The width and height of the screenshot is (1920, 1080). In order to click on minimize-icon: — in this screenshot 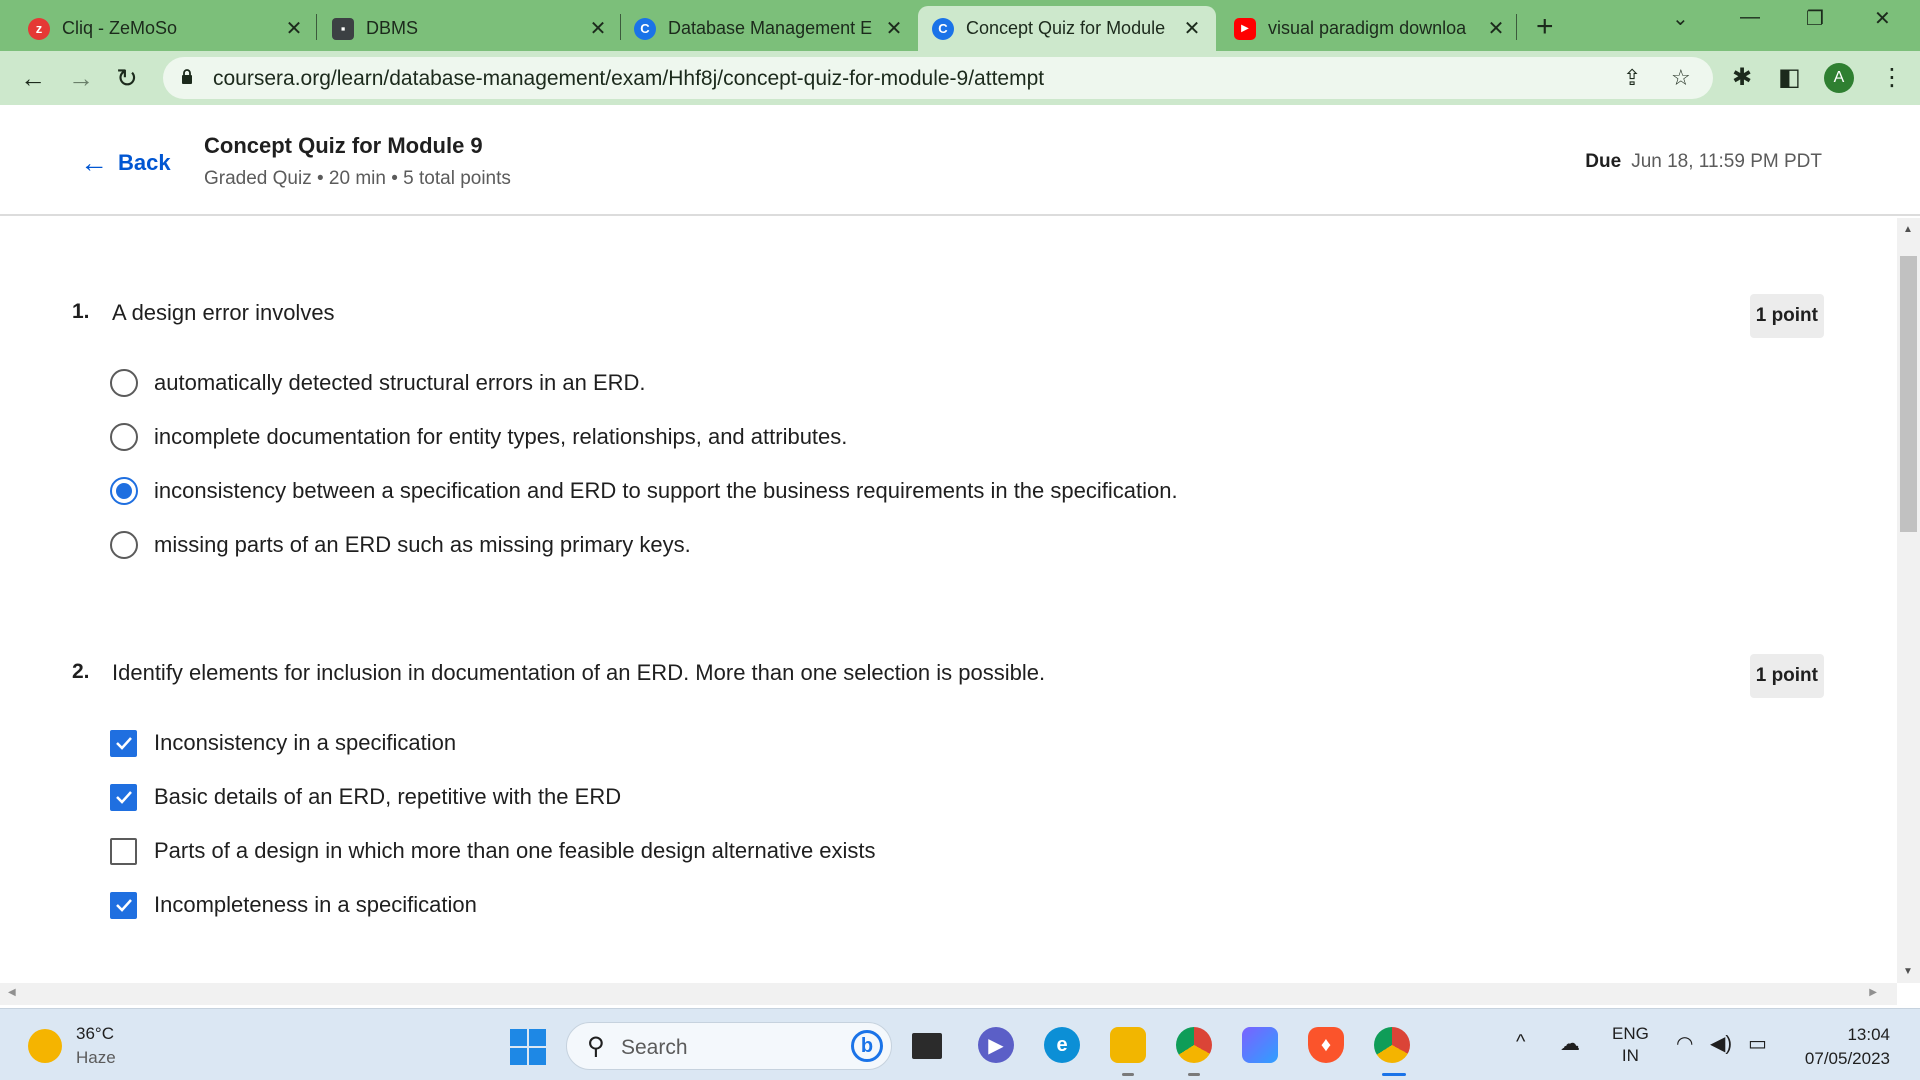, I will do `click(1750, 17)`.